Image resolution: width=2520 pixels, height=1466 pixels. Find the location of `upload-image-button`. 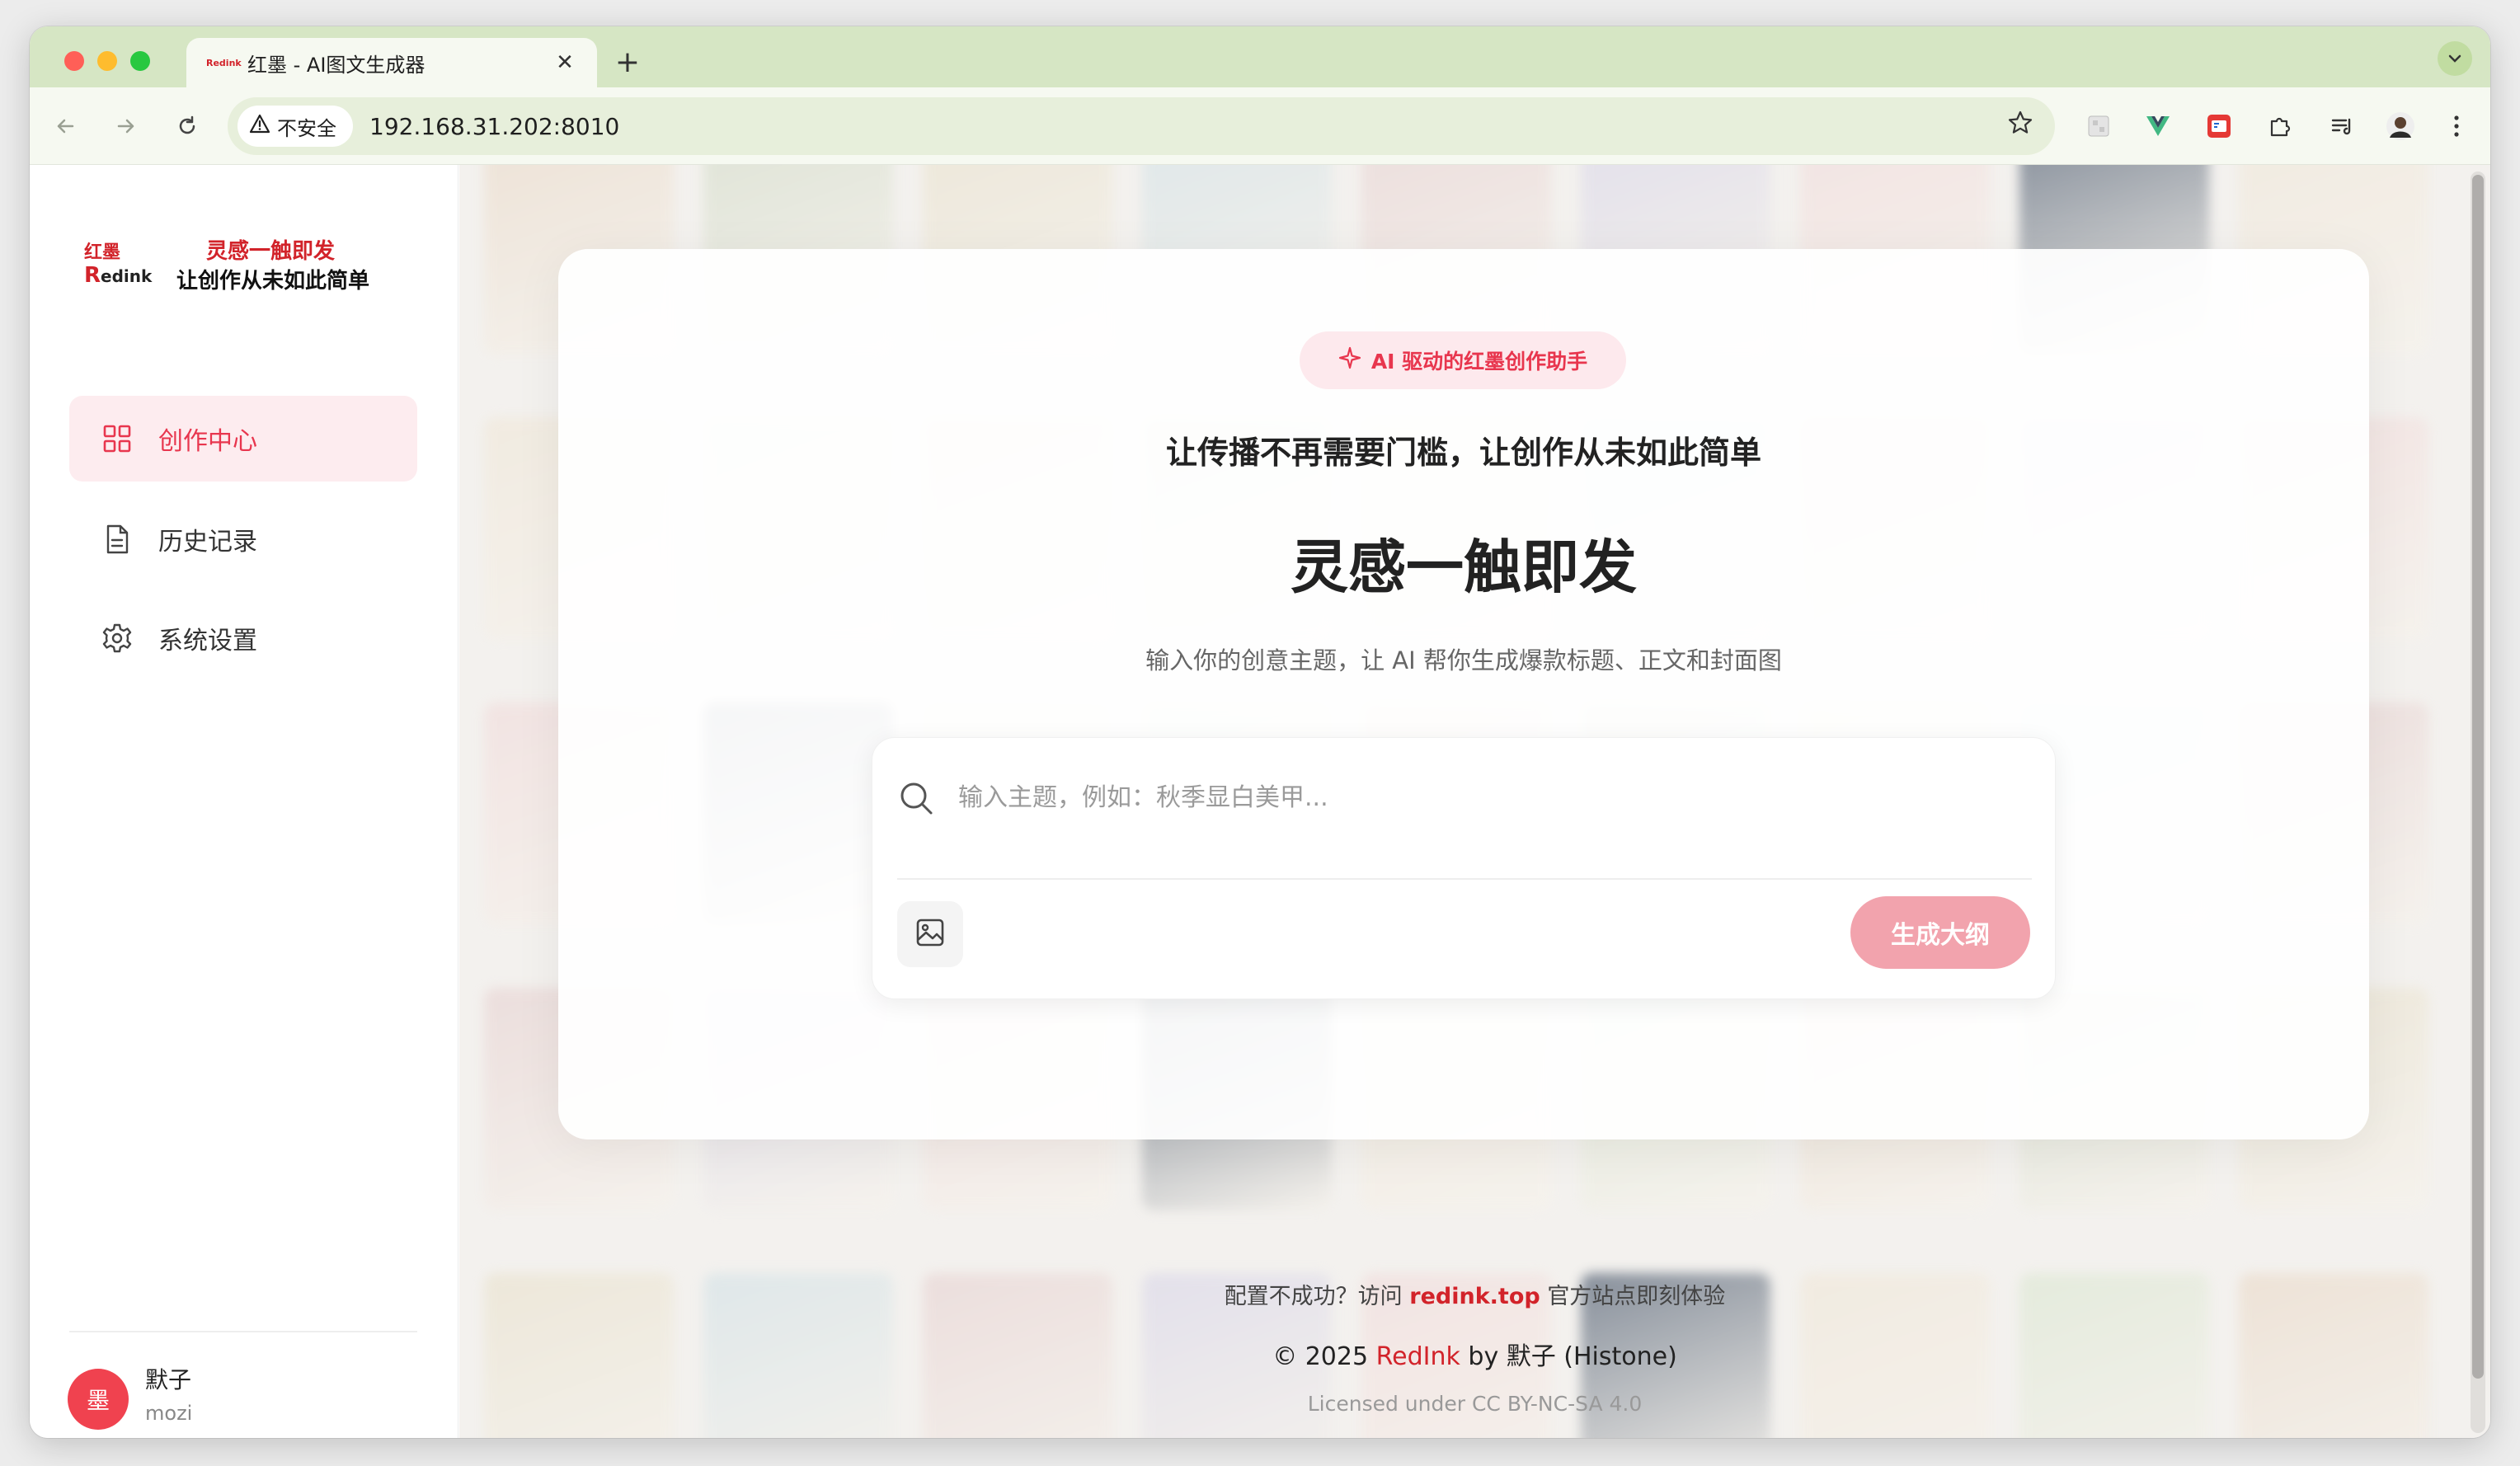

upload-image-button is located at coordinates (930, 934).